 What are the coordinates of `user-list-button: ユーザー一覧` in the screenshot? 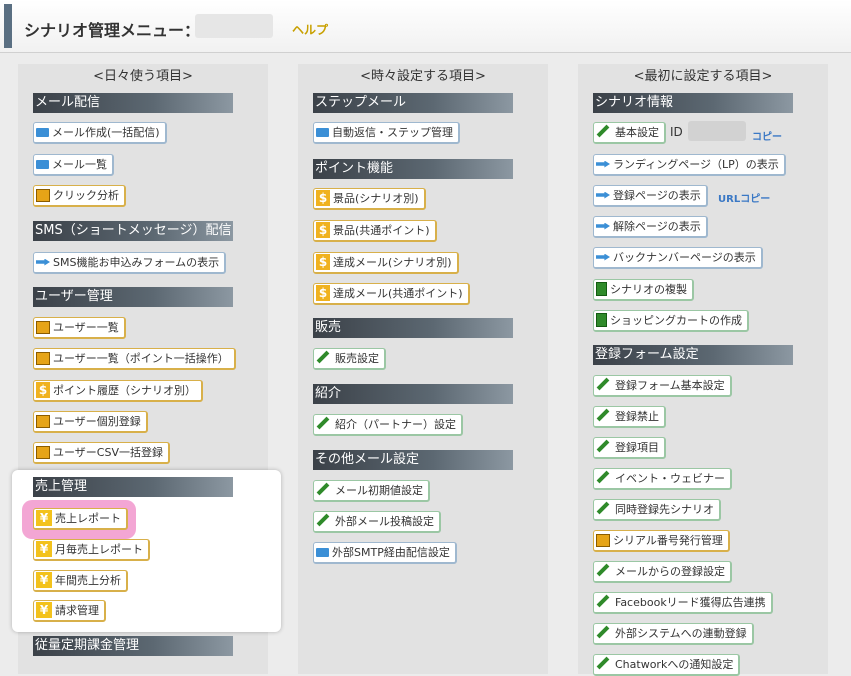 It's located at (79, 328).